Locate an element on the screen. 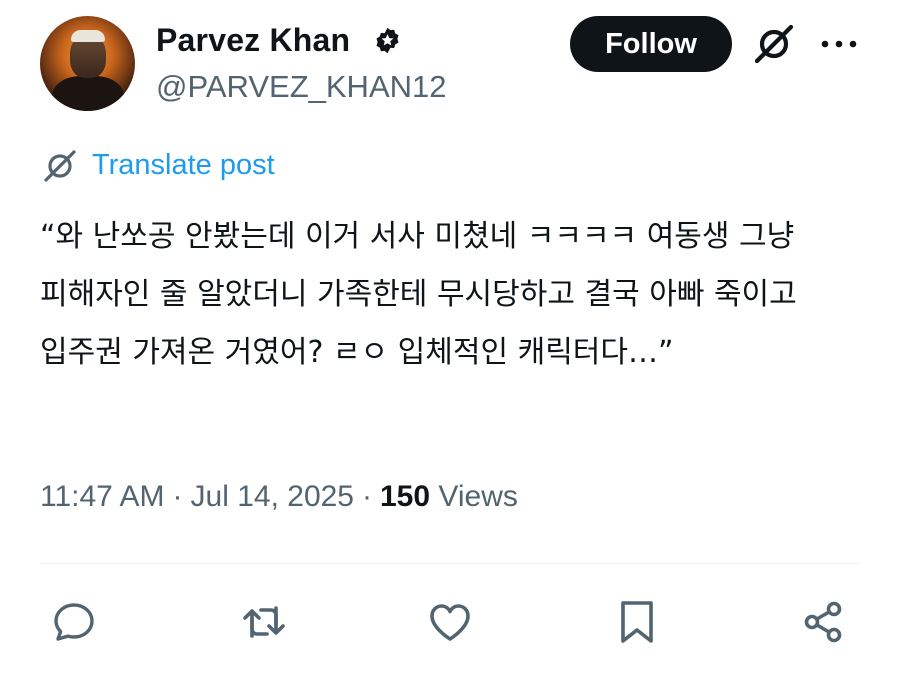 The image size is (900, 683). divider is located at coordinates (450, 563).